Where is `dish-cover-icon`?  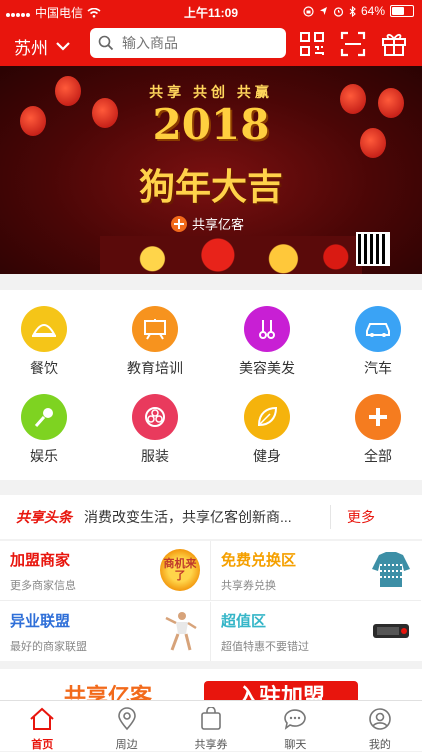 dish-cover-icon is located at coordinates (44, 329).